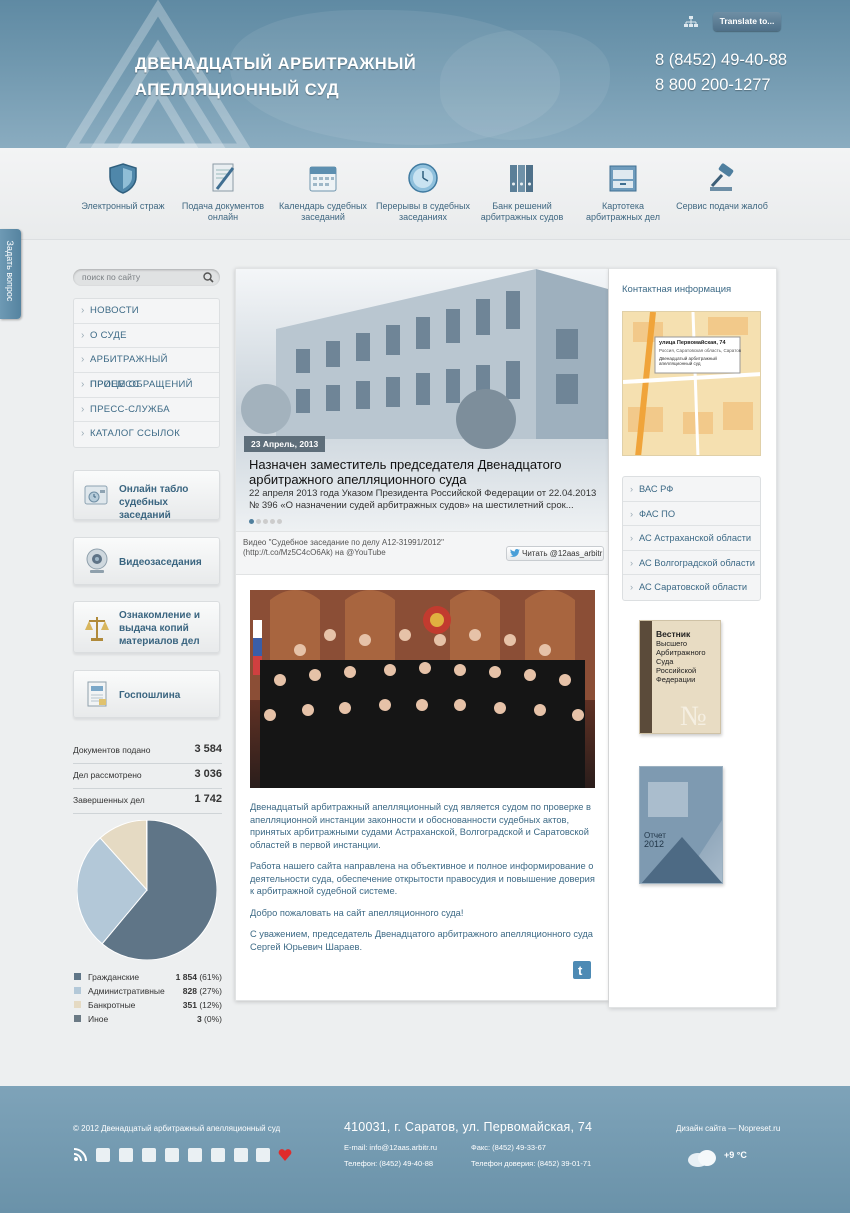  I want to click on video-sessions-button: Видеозаседания, so click(146, 561).